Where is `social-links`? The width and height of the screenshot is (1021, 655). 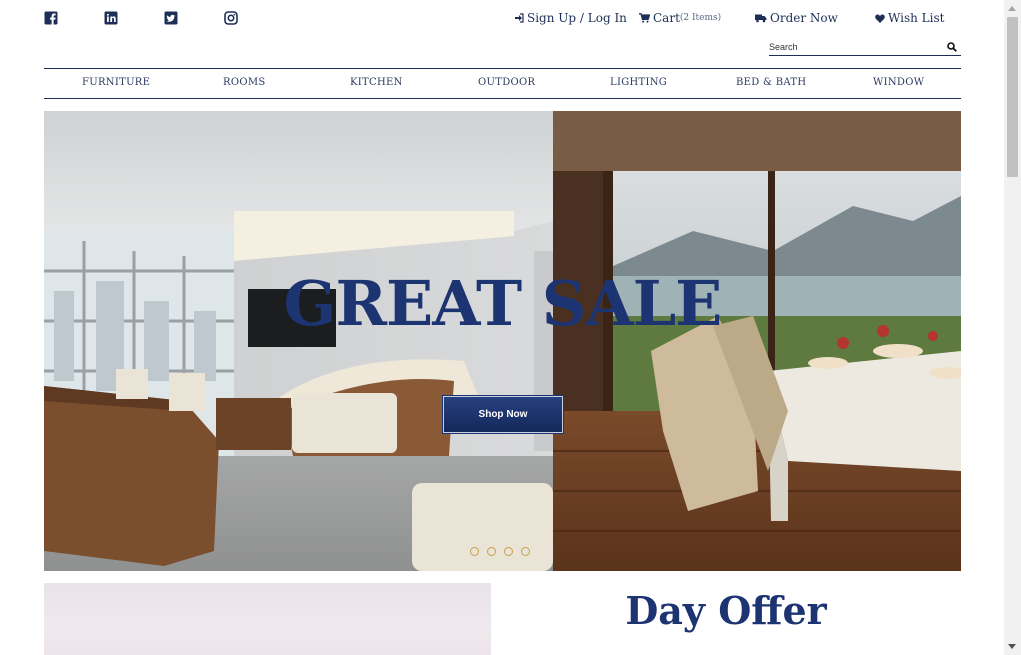
social-links is located at coordinates (164, 18).